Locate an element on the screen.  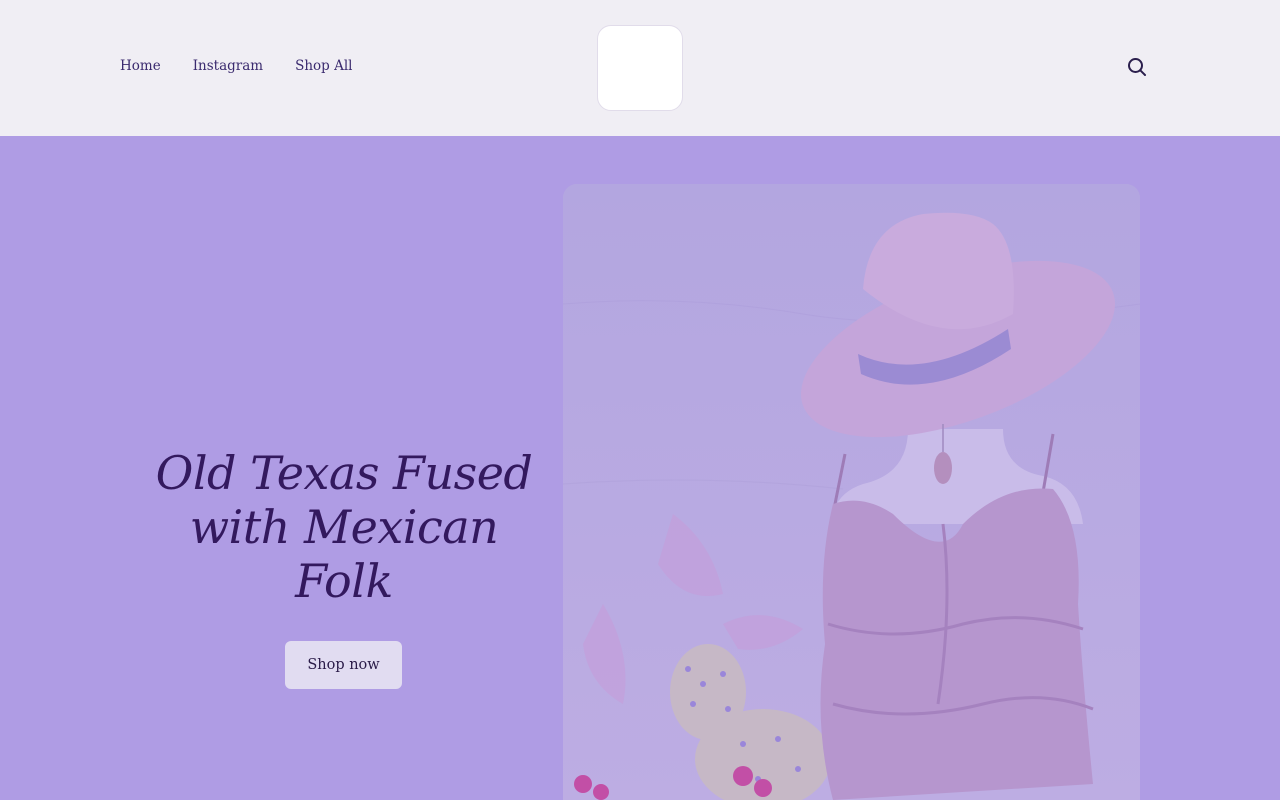
nav-link-shop-all: Shop All is located at coordinates (323, 66).